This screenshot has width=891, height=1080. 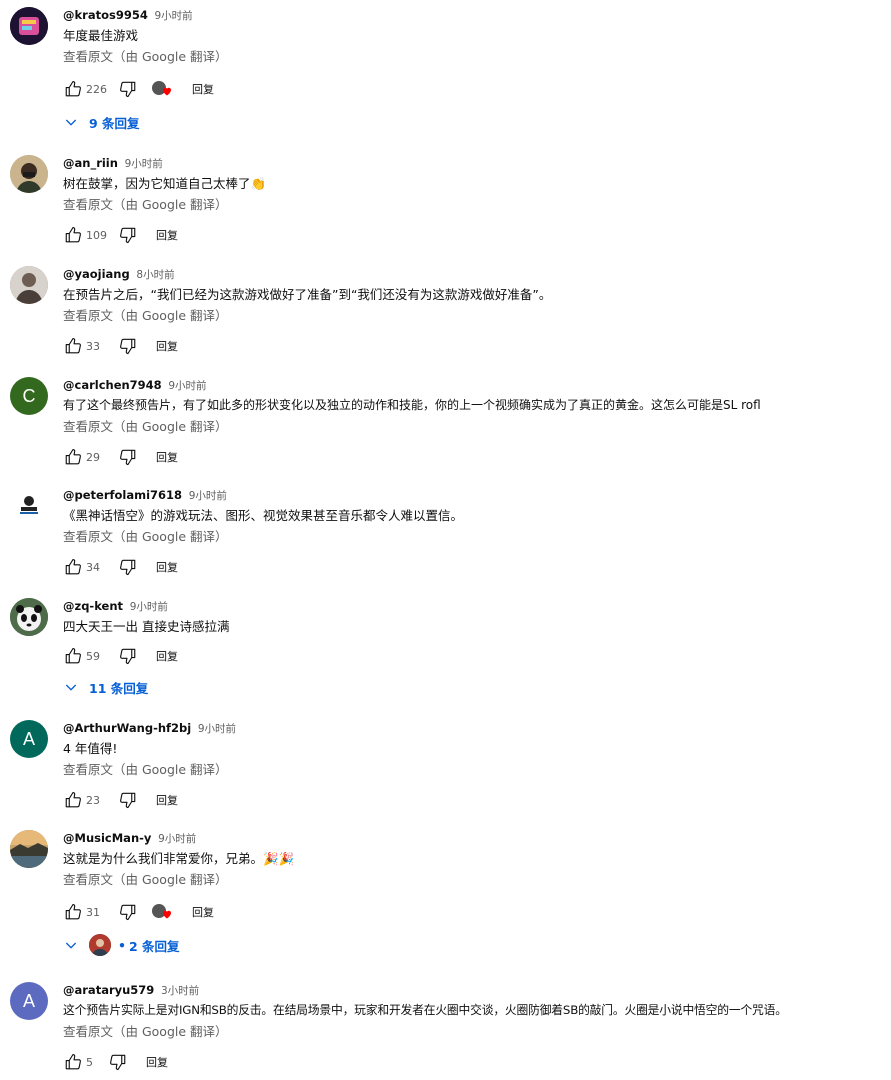 I want to click on comment-timestamp: 3小时前, so click(x=180, y=991).